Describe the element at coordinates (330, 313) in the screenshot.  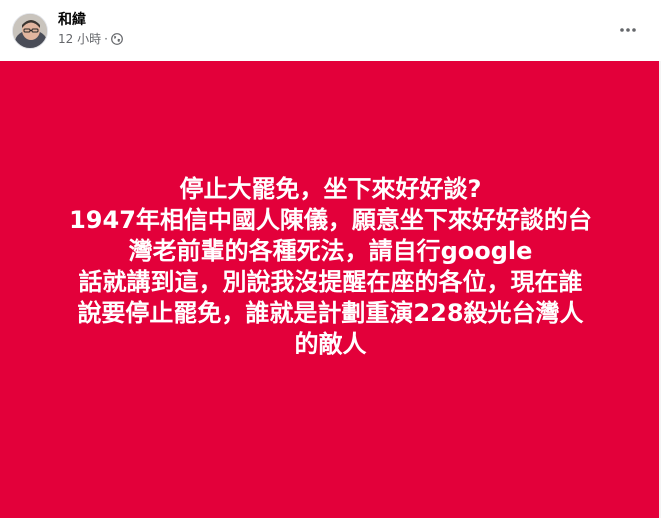
I see `post-text-line: 說要停止罷免，誰就是計劃重演228殺光台灣人` at that location.